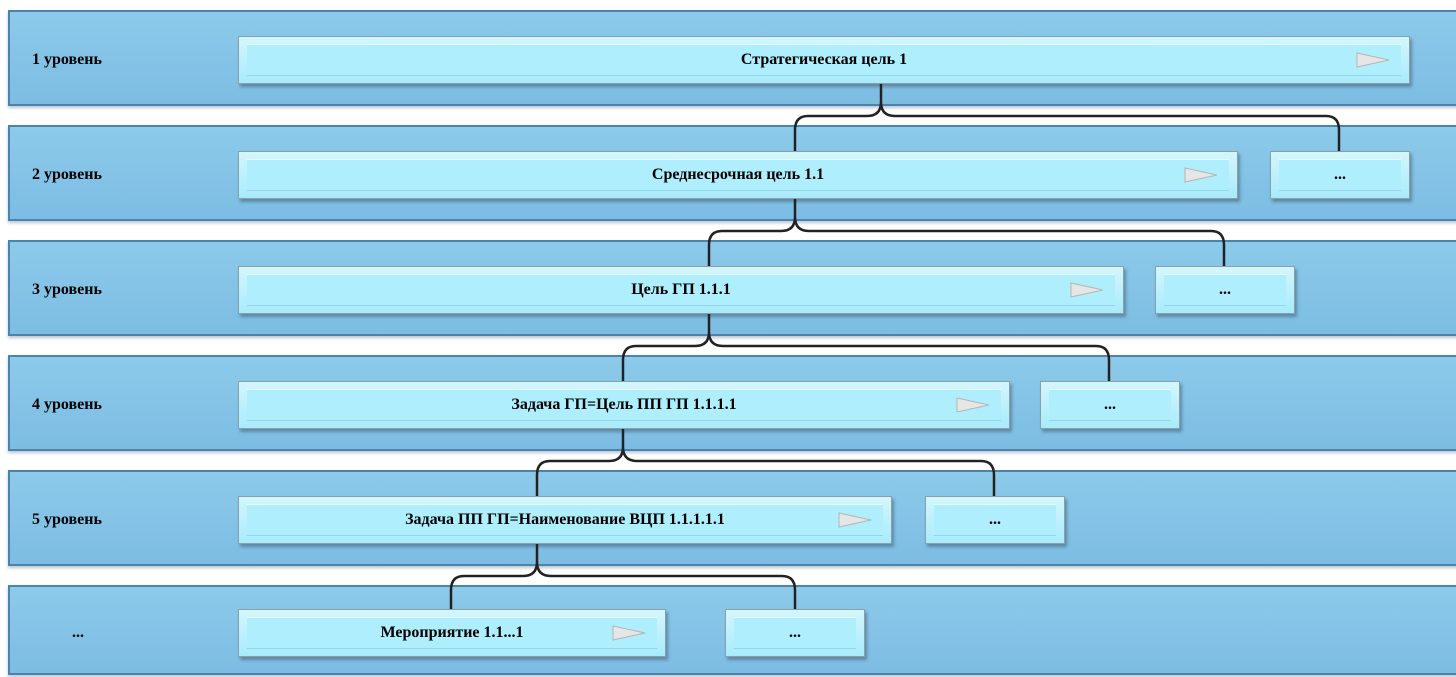 This screenshot has width=1456, height=677. I want to click on level-label-1: 1 уровень, so click(67, 59).